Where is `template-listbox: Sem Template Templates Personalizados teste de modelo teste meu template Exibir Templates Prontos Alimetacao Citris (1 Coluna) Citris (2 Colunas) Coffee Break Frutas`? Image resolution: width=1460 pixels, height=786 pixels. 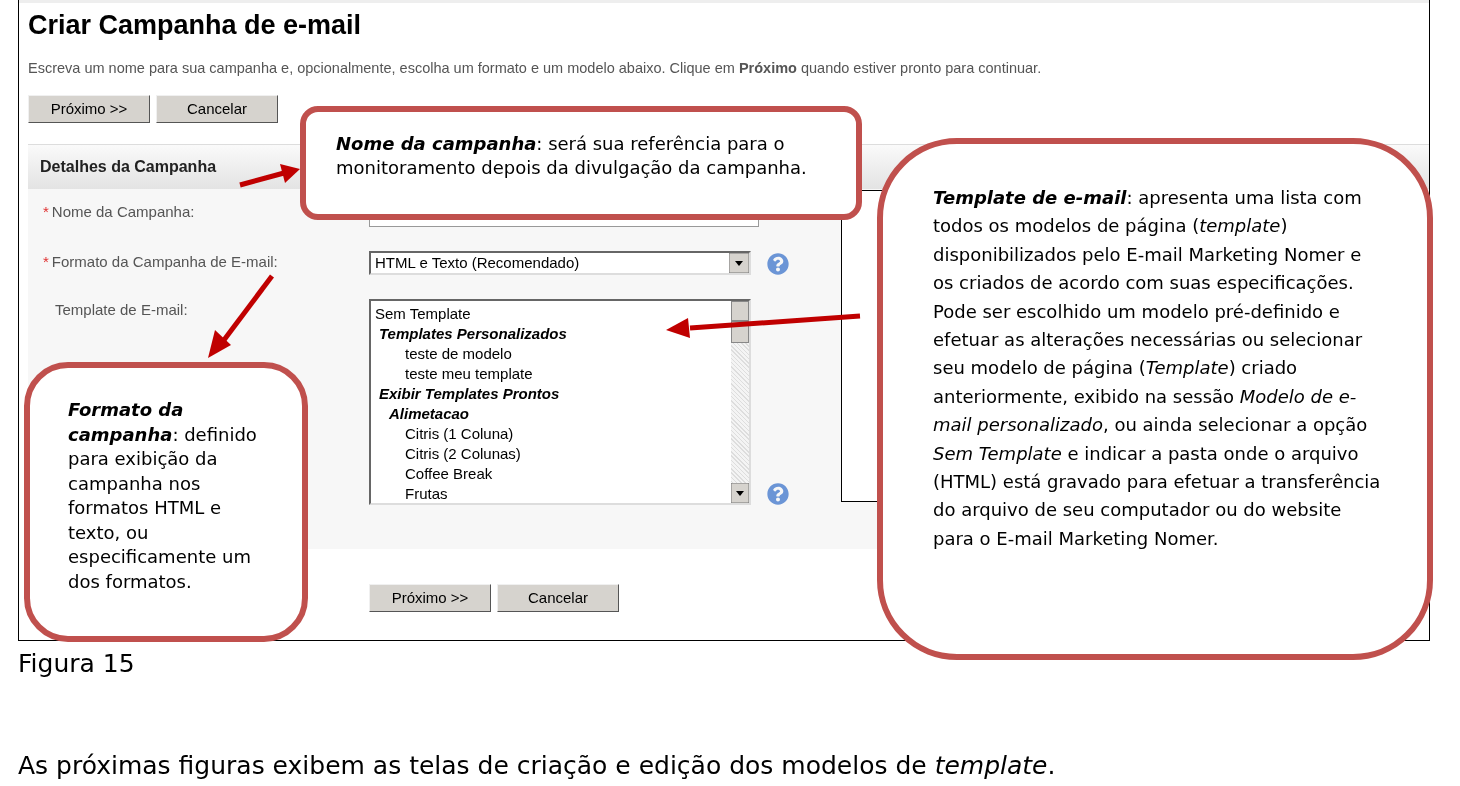
template-listbox: Sem Template Templates Personalizados teste de modelo teste meu template Exibir Templates Prontos Alimetacao Citris (1 Coluna) Citris (2 Colunas) Coffee Break Frutas is located at coordinates (560, 402).